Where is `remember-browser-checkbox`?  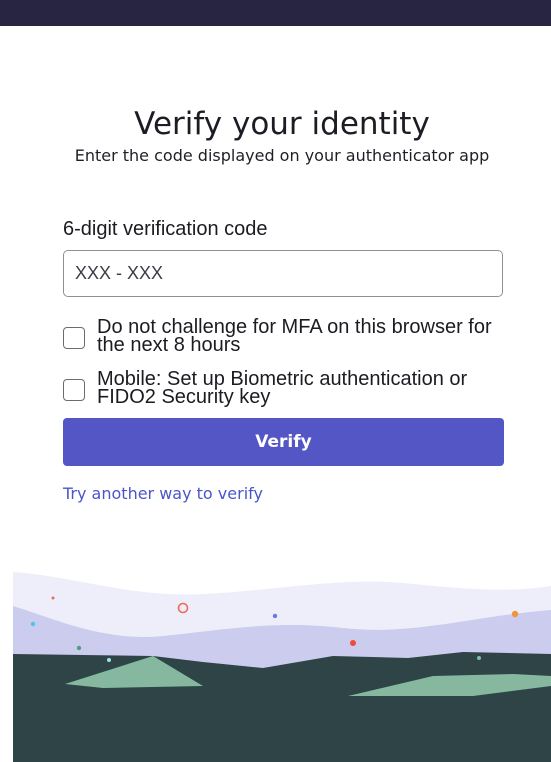 remember-browser-checkbox is located at coordinates (74, 338).